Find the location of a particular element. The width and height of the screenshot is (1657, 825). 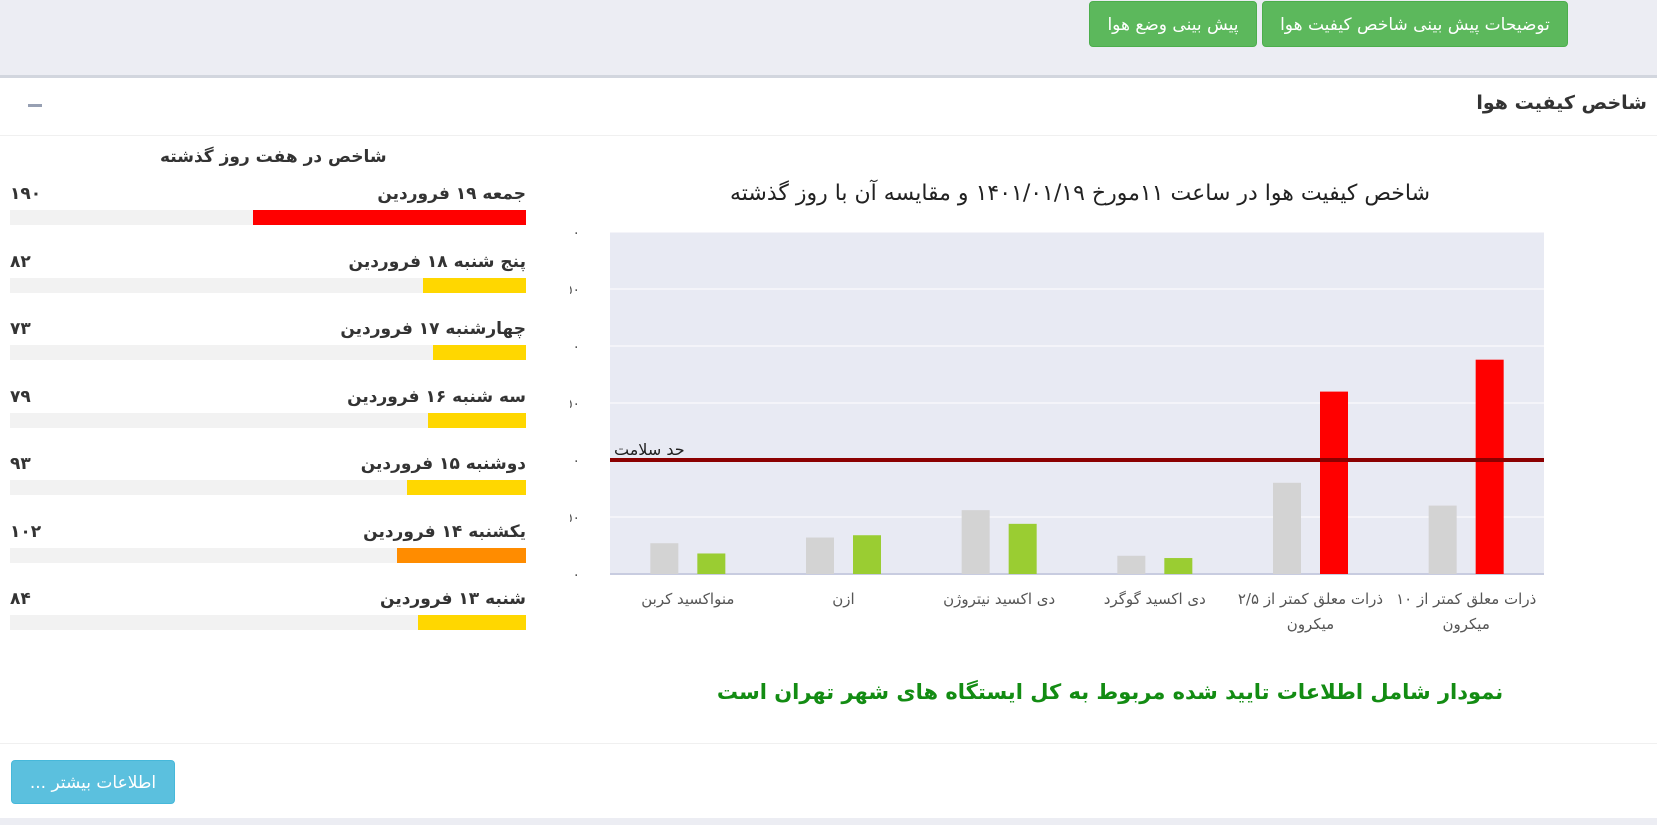

y-tick-label: ۱۰۰ is located at coordinates (575, 461).